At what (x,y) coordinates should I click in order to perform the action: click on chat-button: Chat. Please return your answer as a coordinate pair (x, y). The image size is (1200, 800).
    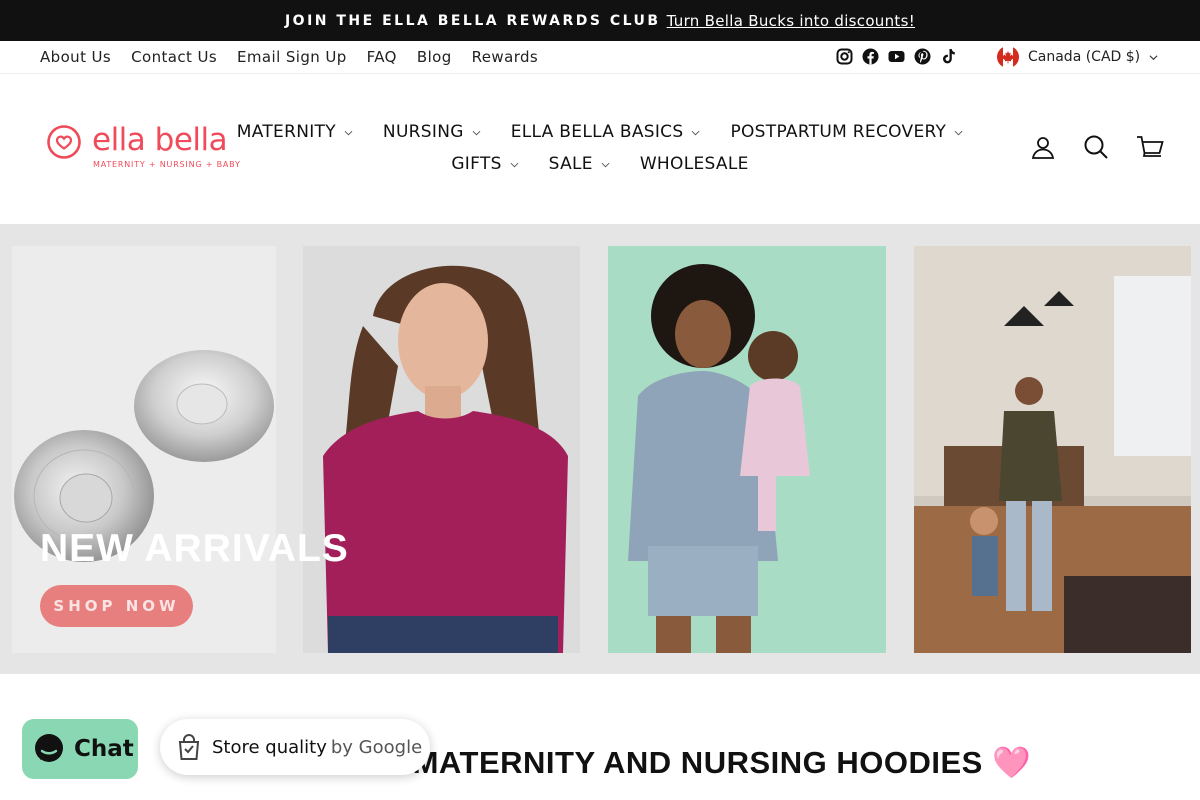
    Looking at the image, I should click on (80, 749).